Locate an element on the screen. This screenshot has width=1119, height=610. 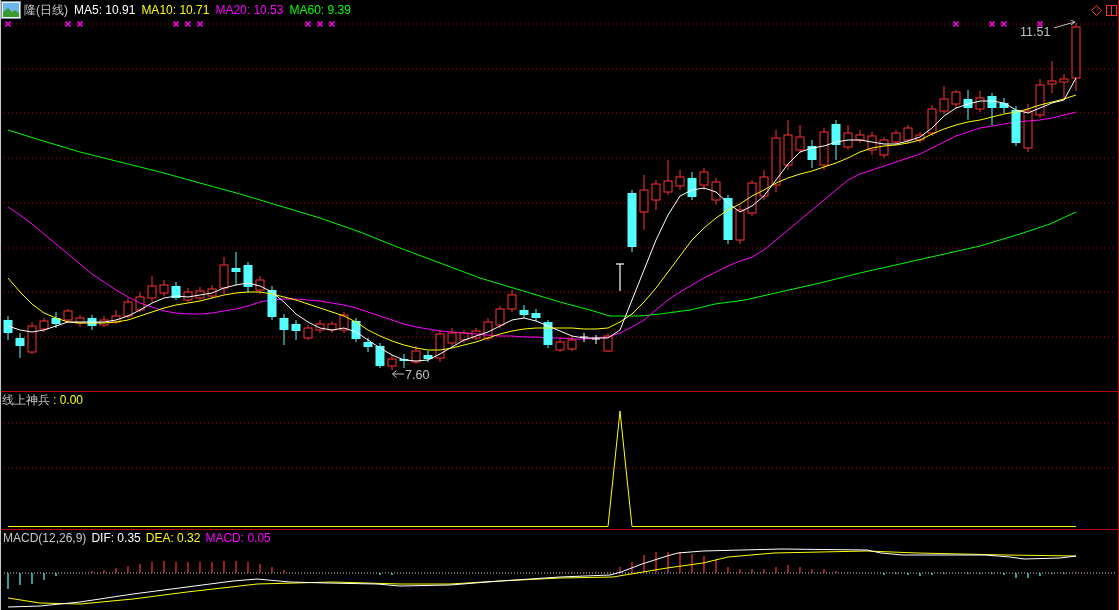
macd-reading: DEA: 0.32 is located at coordinates (173, 538).